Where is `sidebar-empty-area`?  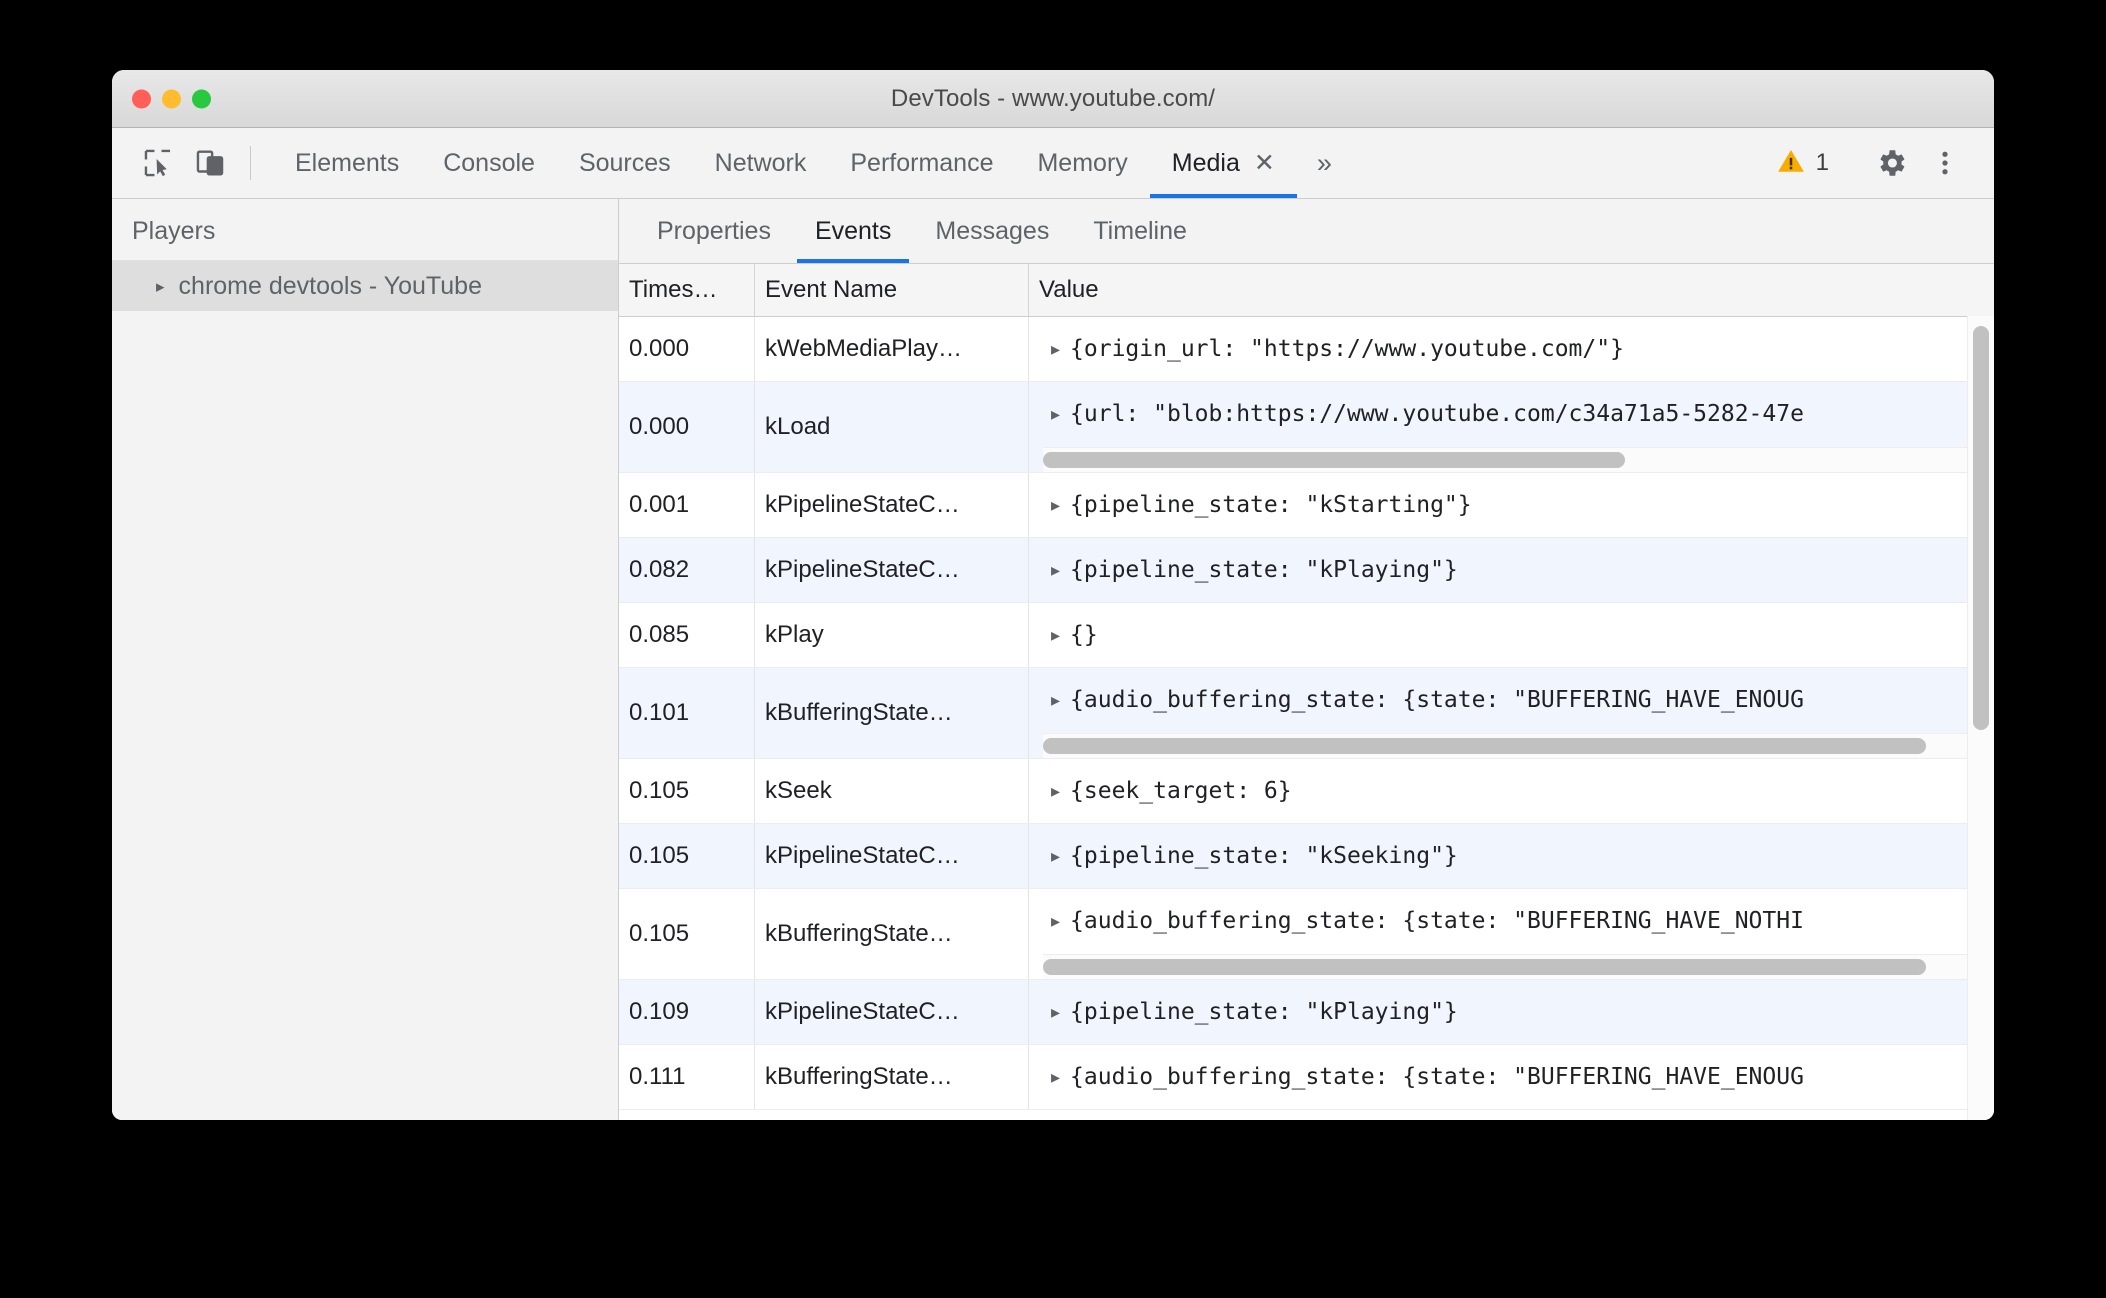
sidebar-empty-area is located at coordinates (365, 715).